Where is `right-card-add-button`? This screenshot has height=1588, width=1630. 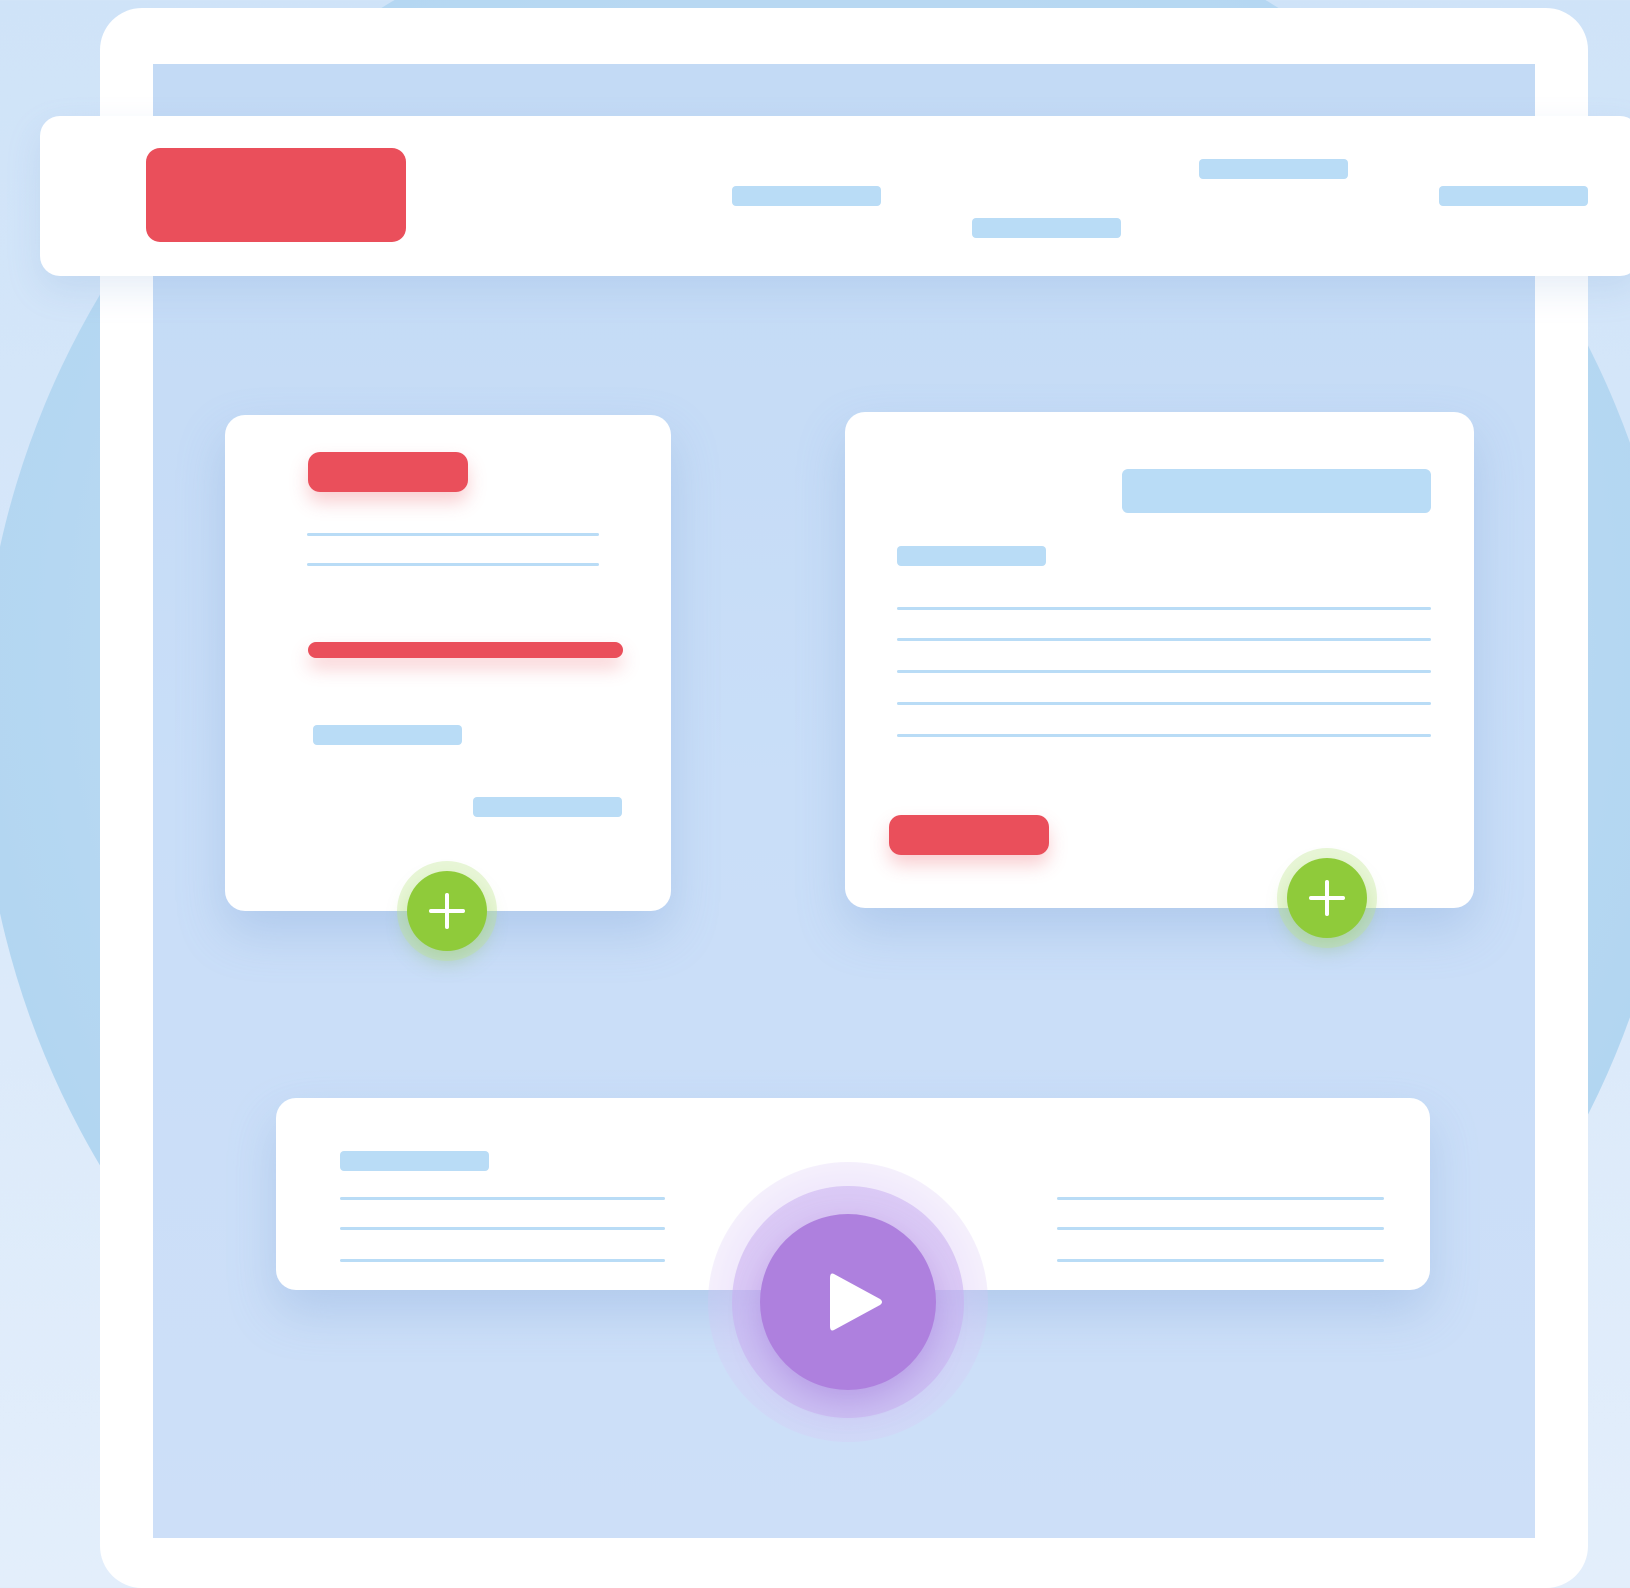 right-card-add-button is located at coordinates (1327, 898).